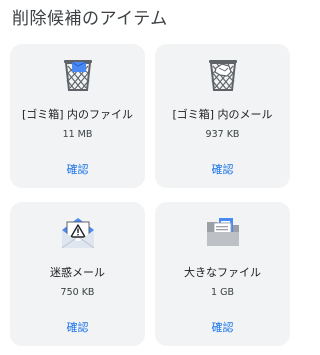 Image resolution: width=320 pixels, height=355 pixels. Describe the element at coordinates (77, 134) in the screenshot. I see `card-size: 11 MB` at that location.